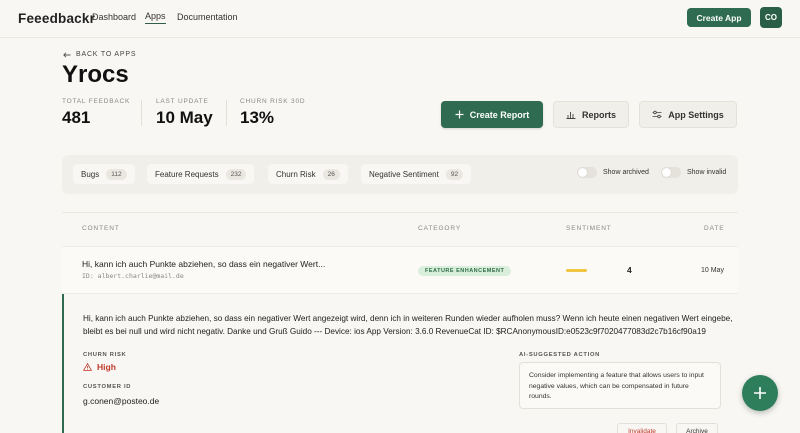 This screenshot has width=800, height=433. I want to click on reports-button: Reports, so click(591, 114).